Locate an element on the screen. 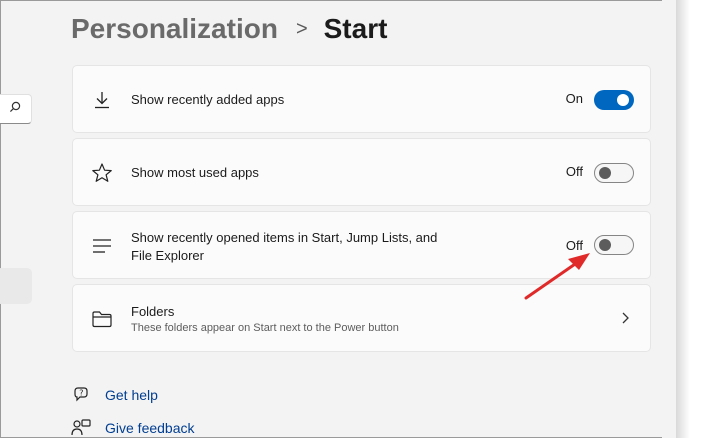  list-lines-icon is located at coordinates (102, 246).